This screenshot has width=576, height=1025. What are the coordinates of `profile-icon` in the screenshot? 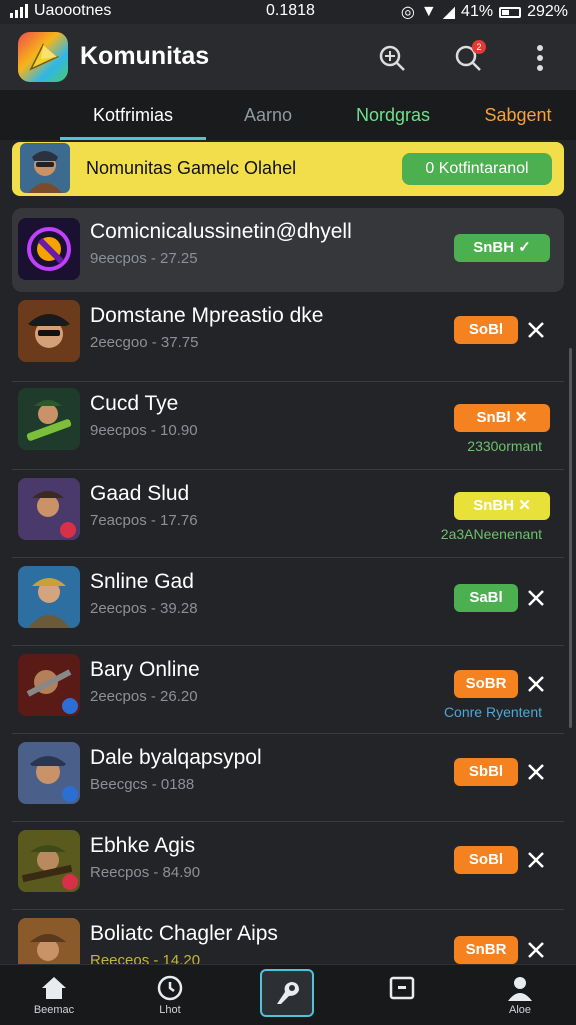 It's located at (520, 989).